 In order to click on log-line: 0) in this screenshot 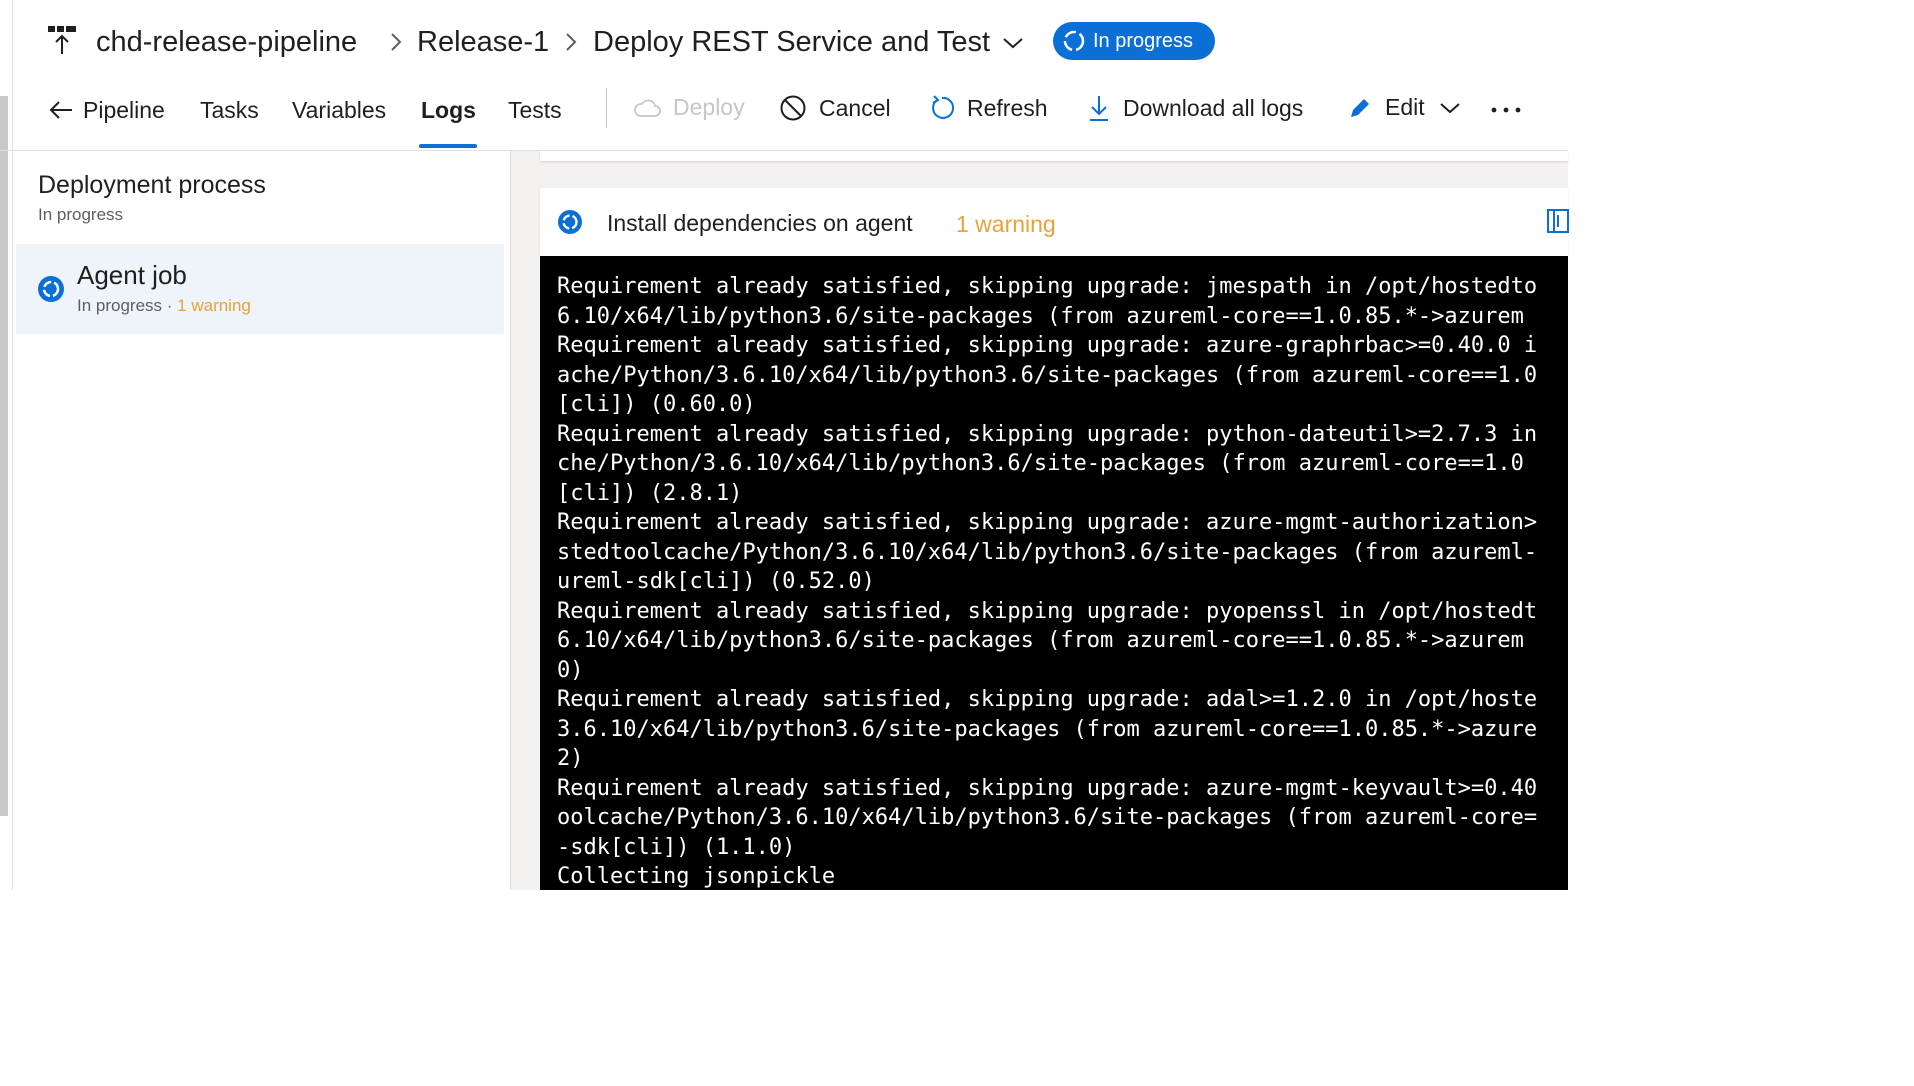, I will do `click(570, 670)`.